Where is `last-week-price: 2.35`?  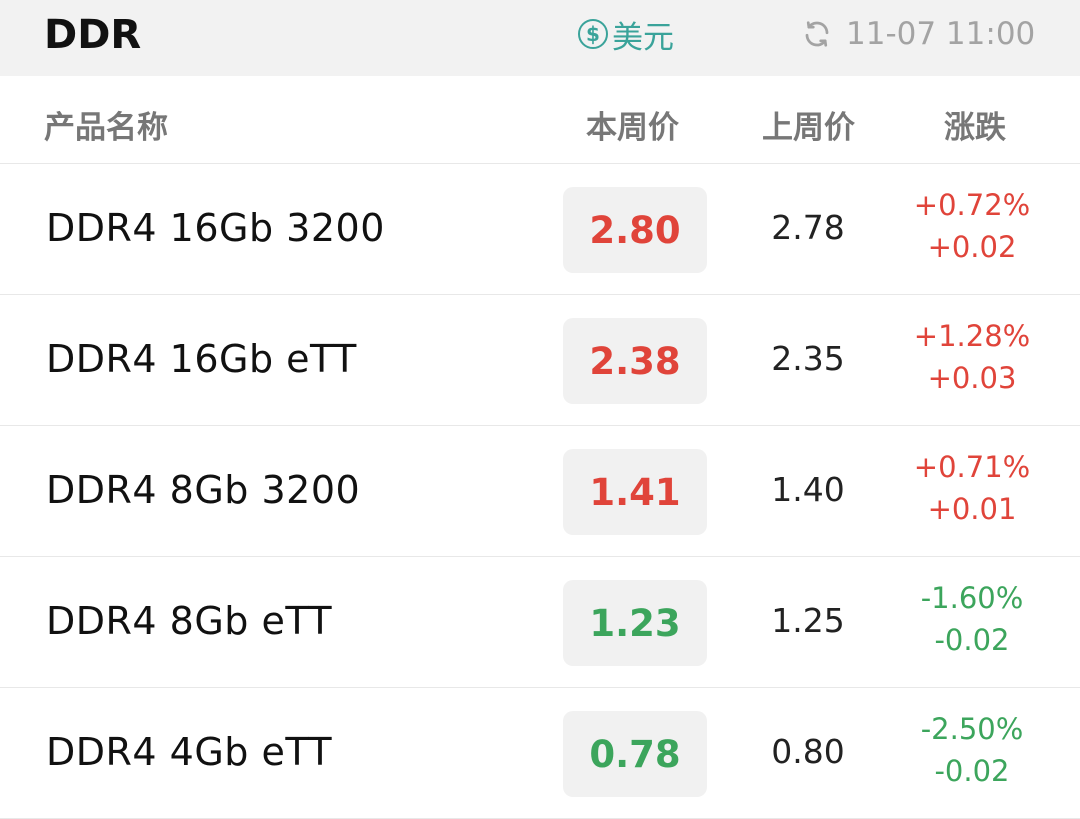
last-week-price: 2.35 is located at coordinates (808, 358).